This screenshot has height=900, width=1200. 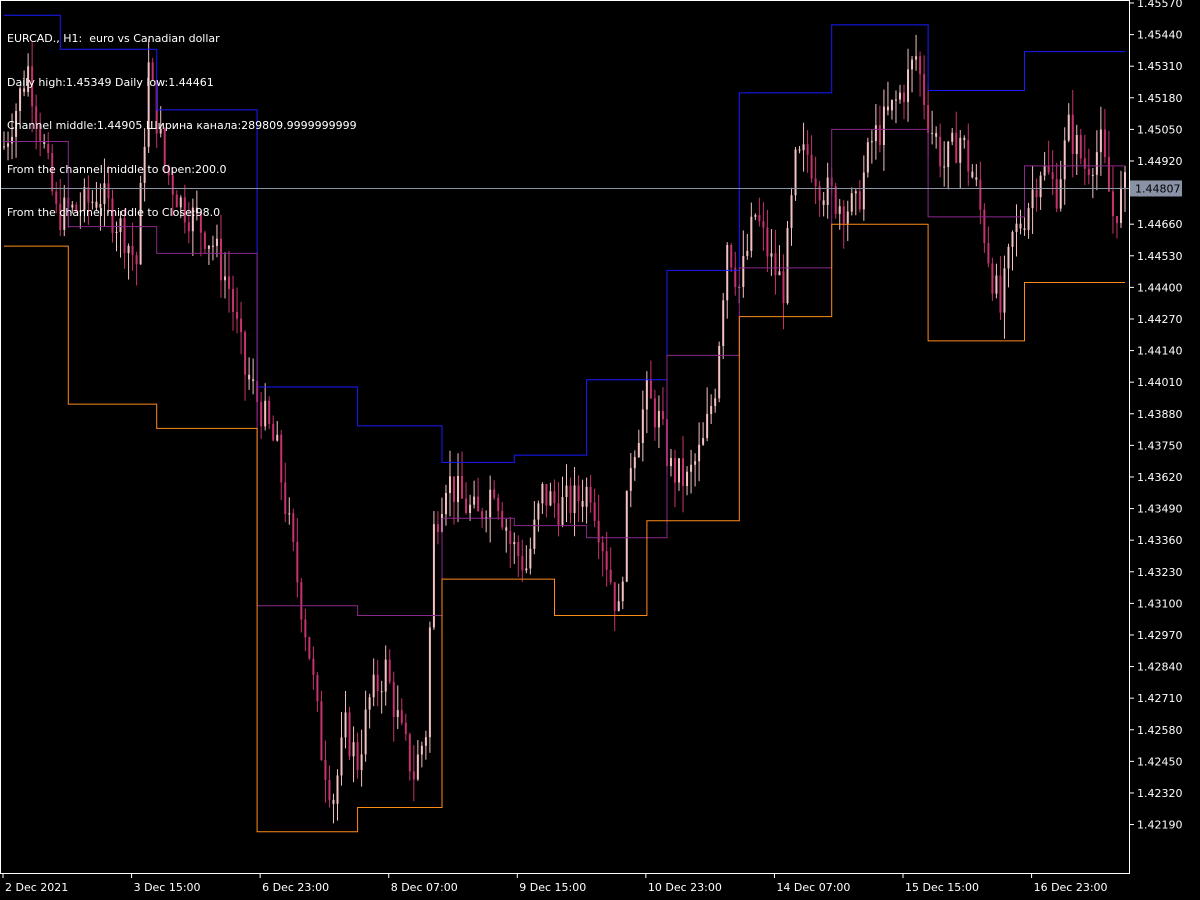 I want to click on price-tick-label: 1.44010, so click(x=1160, y=382).